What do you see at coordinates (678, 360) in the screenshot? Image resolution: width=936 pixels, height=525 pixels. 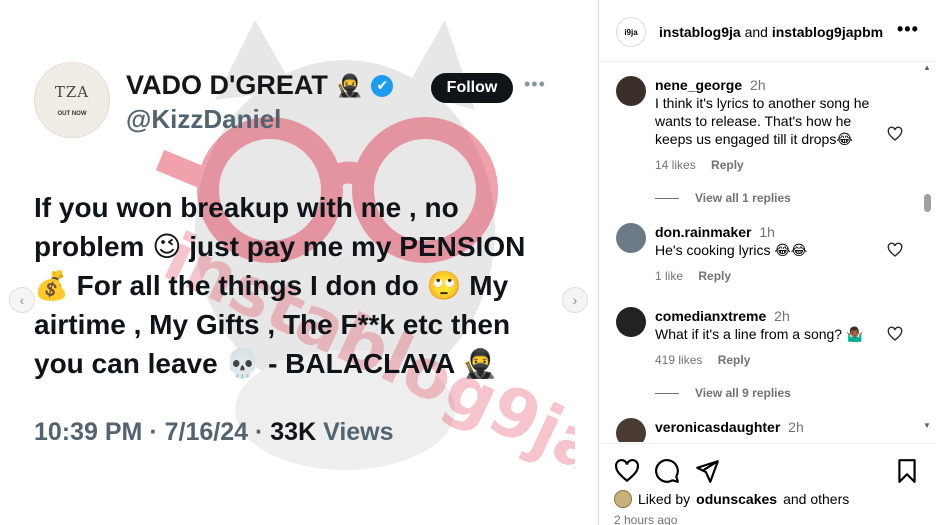 I see `comment-likes: 419 likes` at bounding box center [678, 360].